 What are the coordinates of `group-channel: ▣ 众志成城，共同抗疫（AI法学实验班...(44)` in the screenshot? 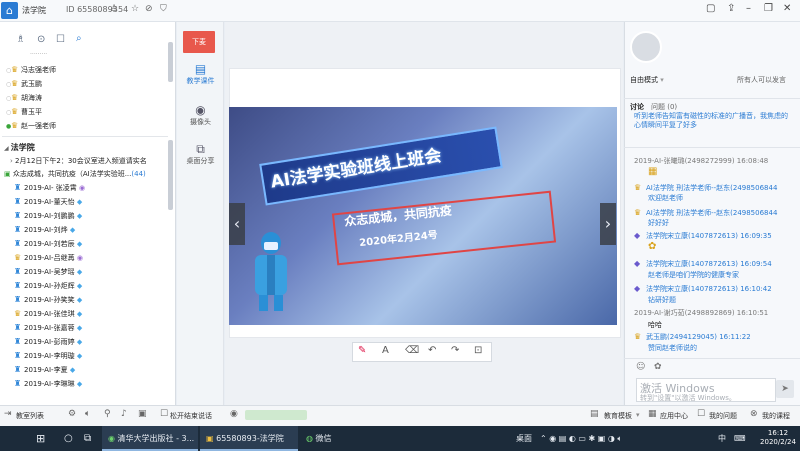 It's located at (87, 174).